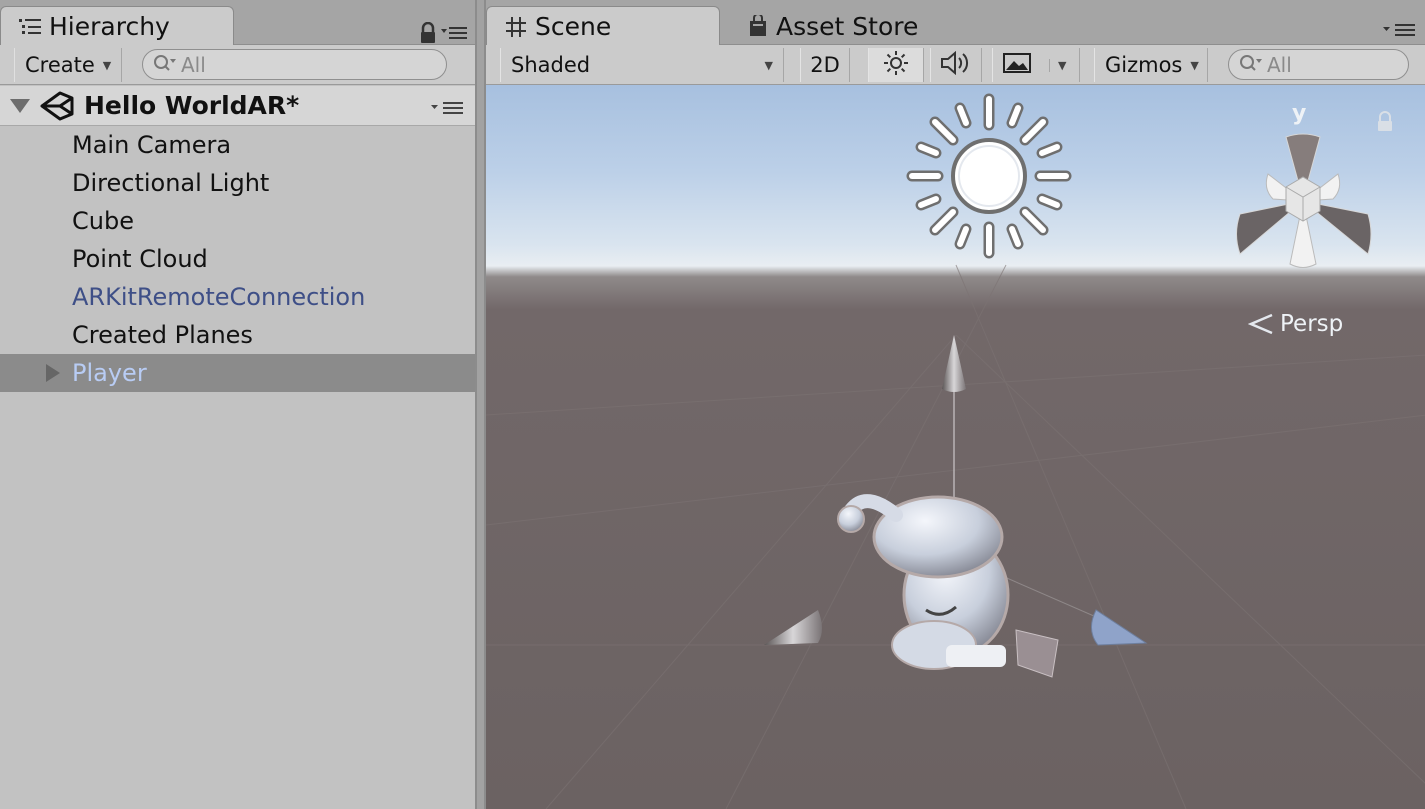  I want to click on tab-asset-store-label: Asset Store, so click(847, 26).